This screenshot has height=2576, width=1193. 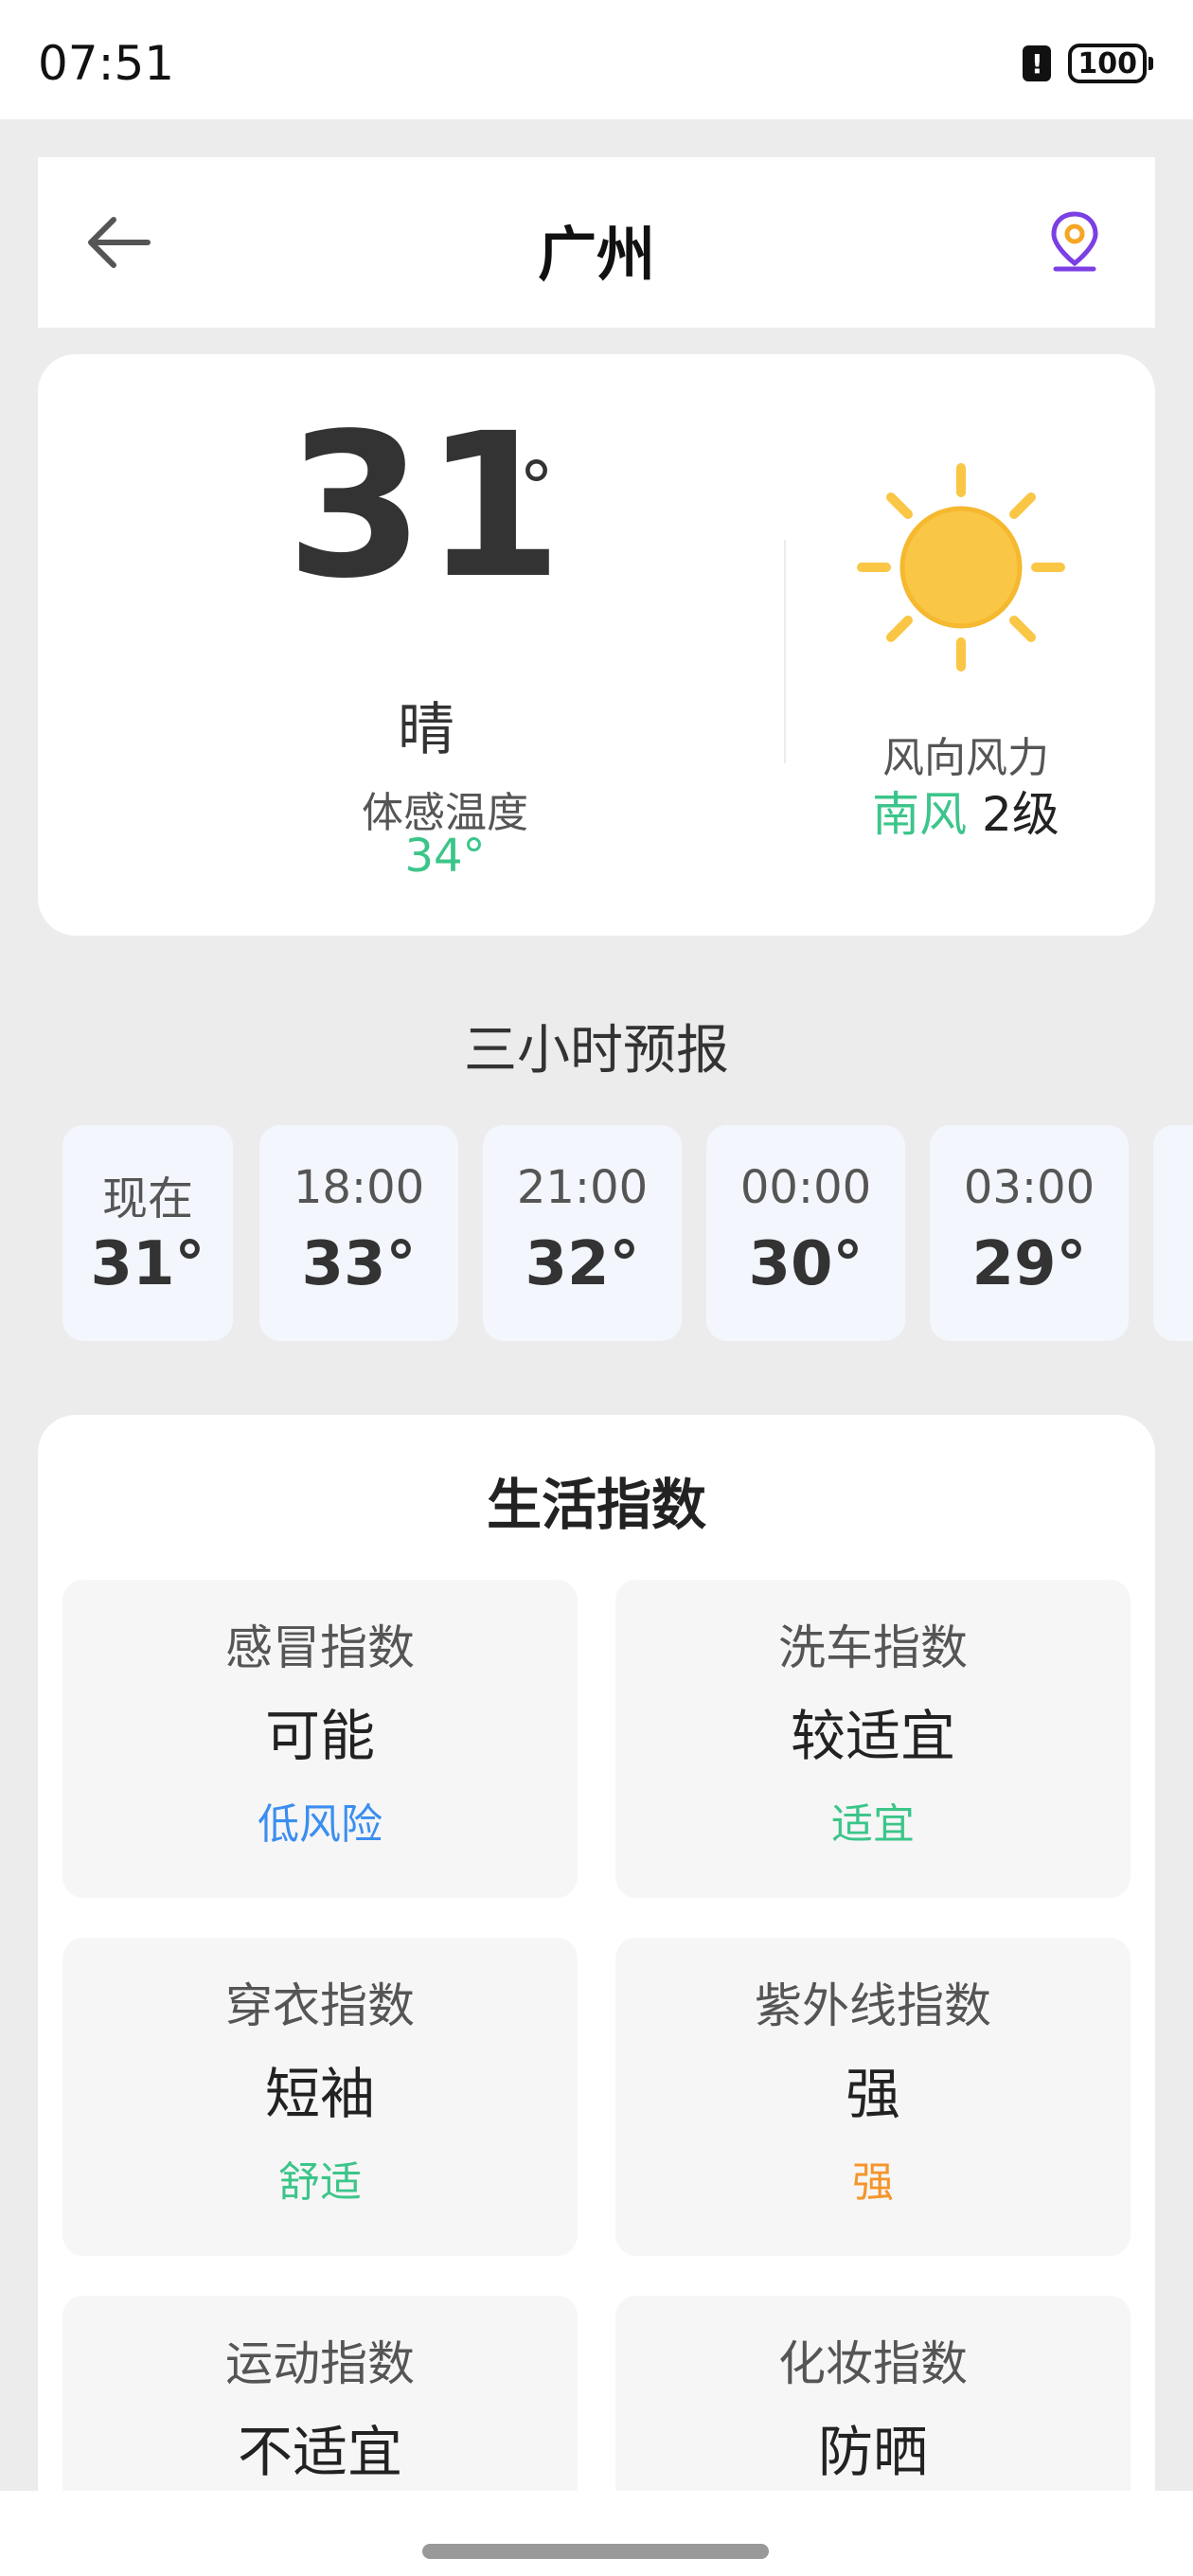 What do you see at coordinates (359, 1187) in the screenshot?
I see `forecast-time: 18:00` at bounding box center [359, 1187].